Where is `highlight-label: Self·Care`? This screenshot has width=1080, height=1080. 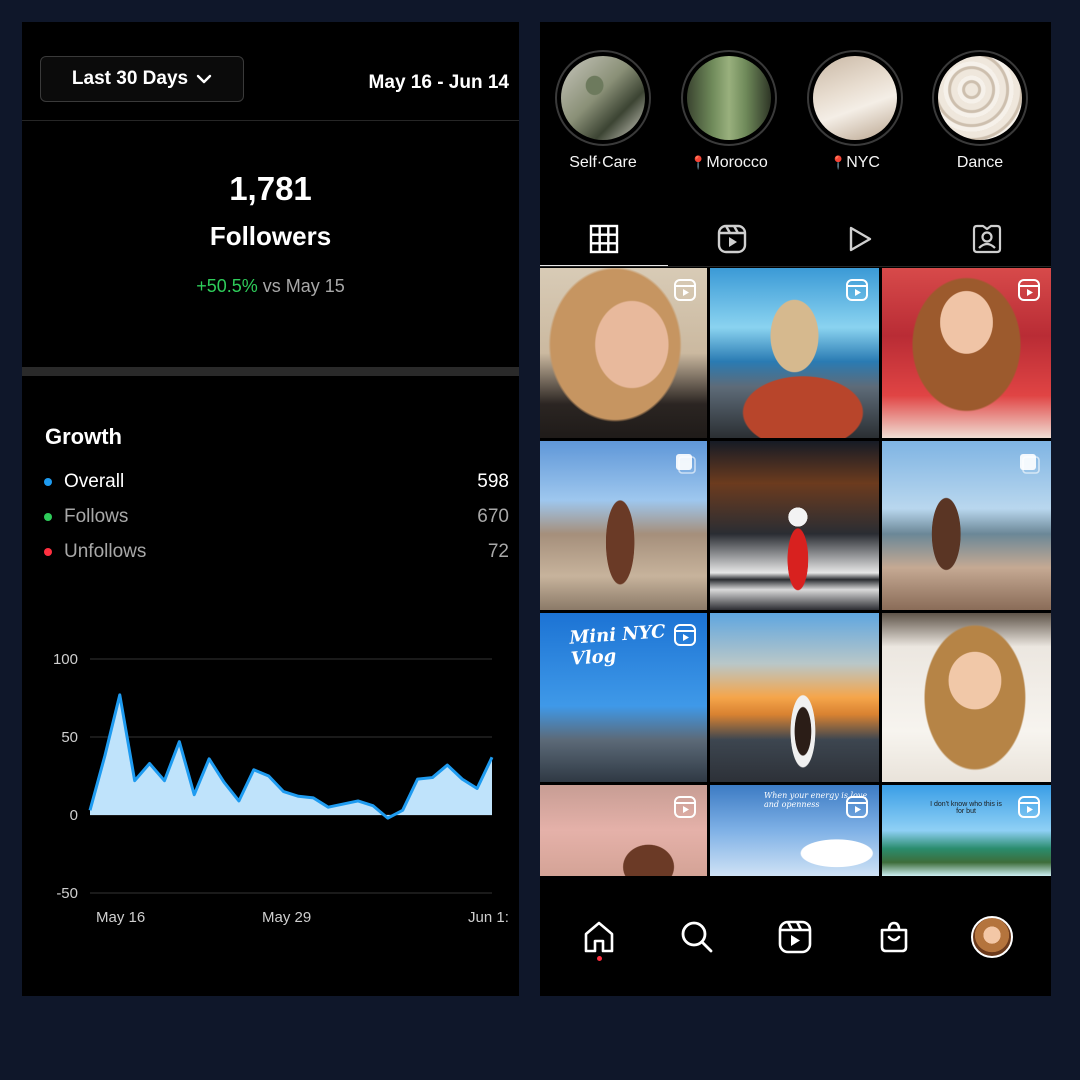
highlight-label: Self·Care is located at coordinates (603, 162).